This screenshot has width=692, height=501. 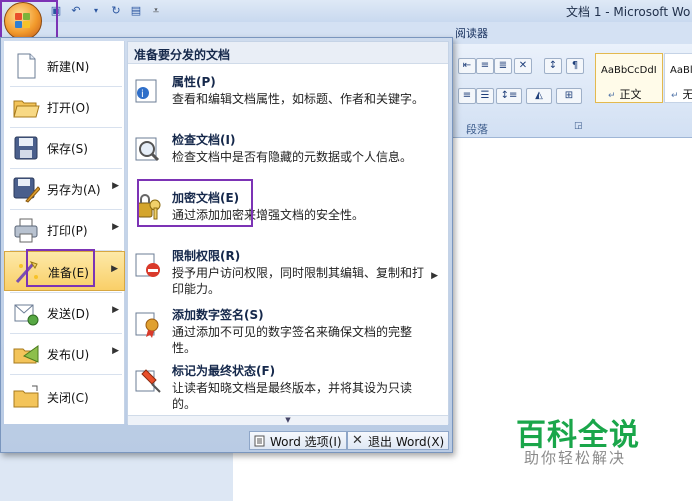 What do you see at coordinates (146, 91) in the screenshot?
I see `properties-icon: i` at bounding box center [146, 91].